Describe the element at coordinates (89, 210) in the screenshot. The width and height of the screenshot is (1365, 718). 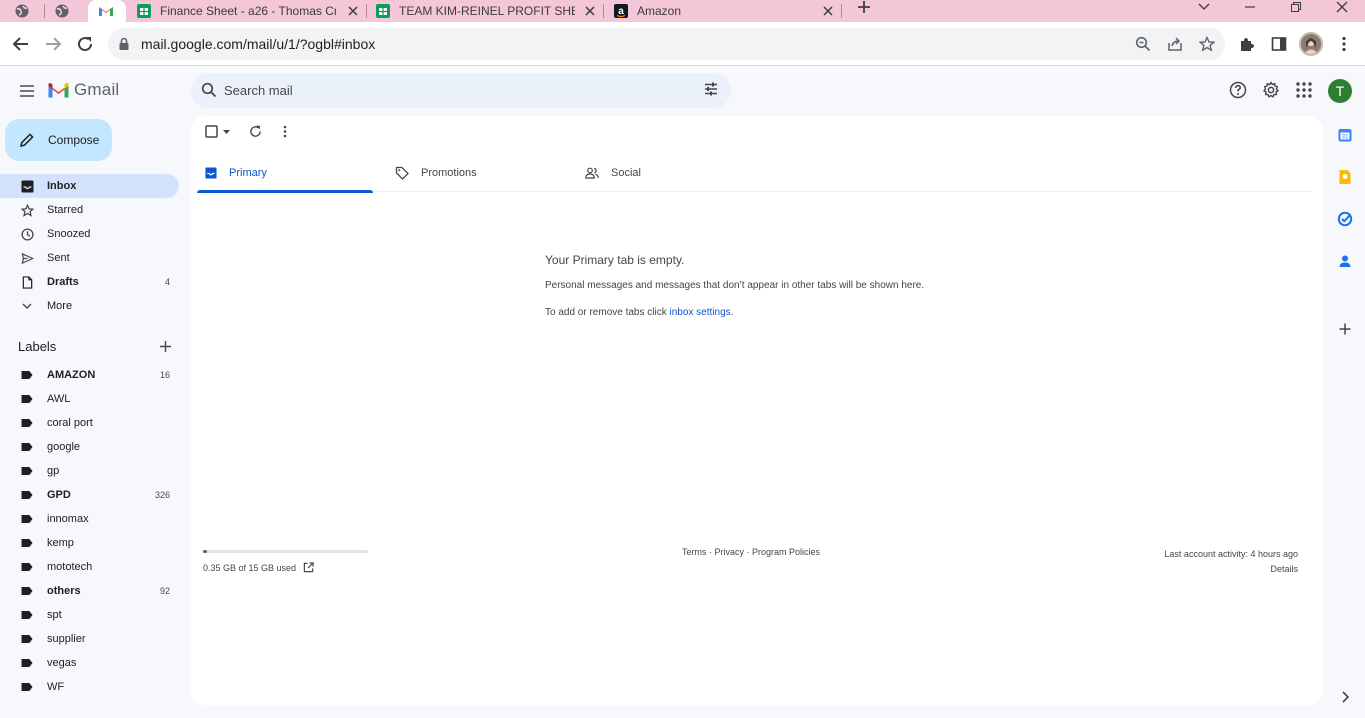
I see `nav-item-starred: Starred` at that location.